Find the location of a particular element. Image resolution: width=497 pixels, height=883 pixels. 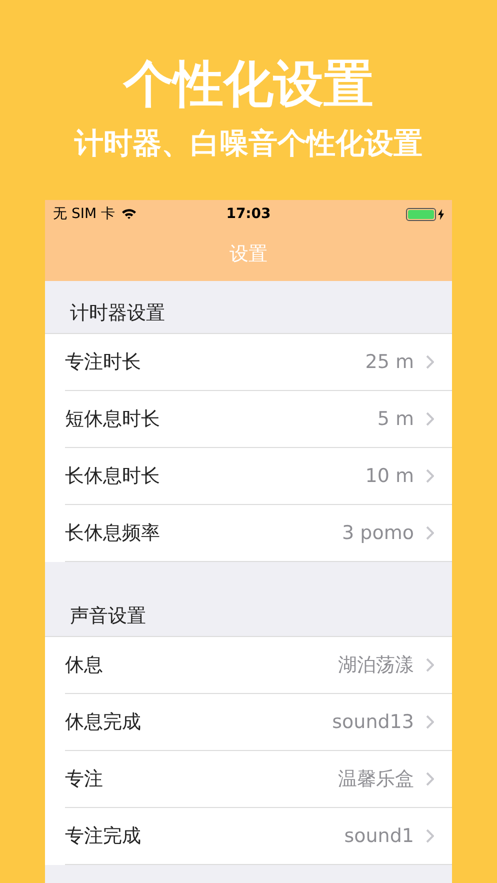

settings-row: 长休息时长 10 m is located at coordinates (258, 476).